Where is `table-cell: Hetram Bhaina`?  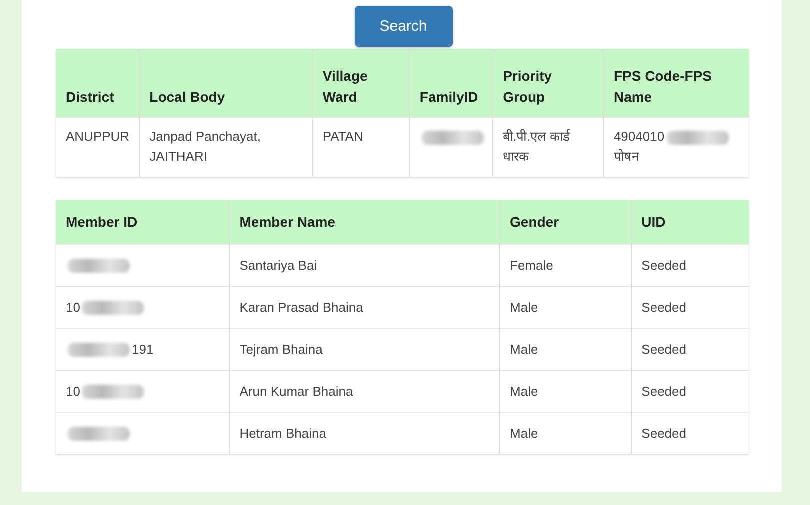
table-cell: Hetram Bhaina is located at coordinates (364, 433).